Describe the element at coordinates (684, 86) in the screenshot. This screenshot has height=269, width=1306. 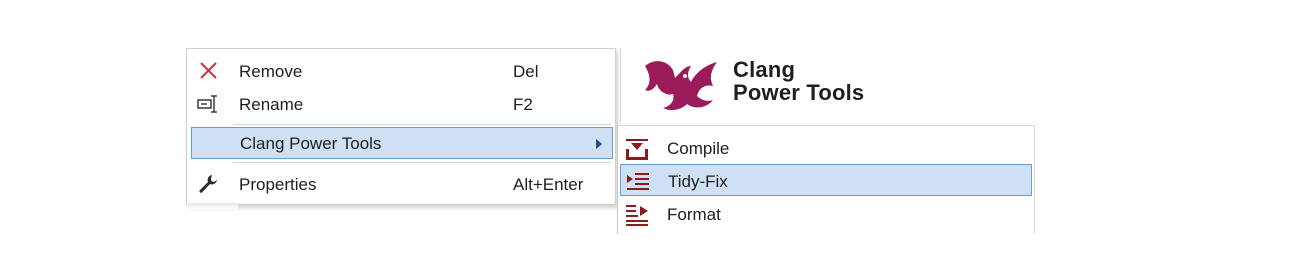
I see `dragon-logo-icon` at that location.